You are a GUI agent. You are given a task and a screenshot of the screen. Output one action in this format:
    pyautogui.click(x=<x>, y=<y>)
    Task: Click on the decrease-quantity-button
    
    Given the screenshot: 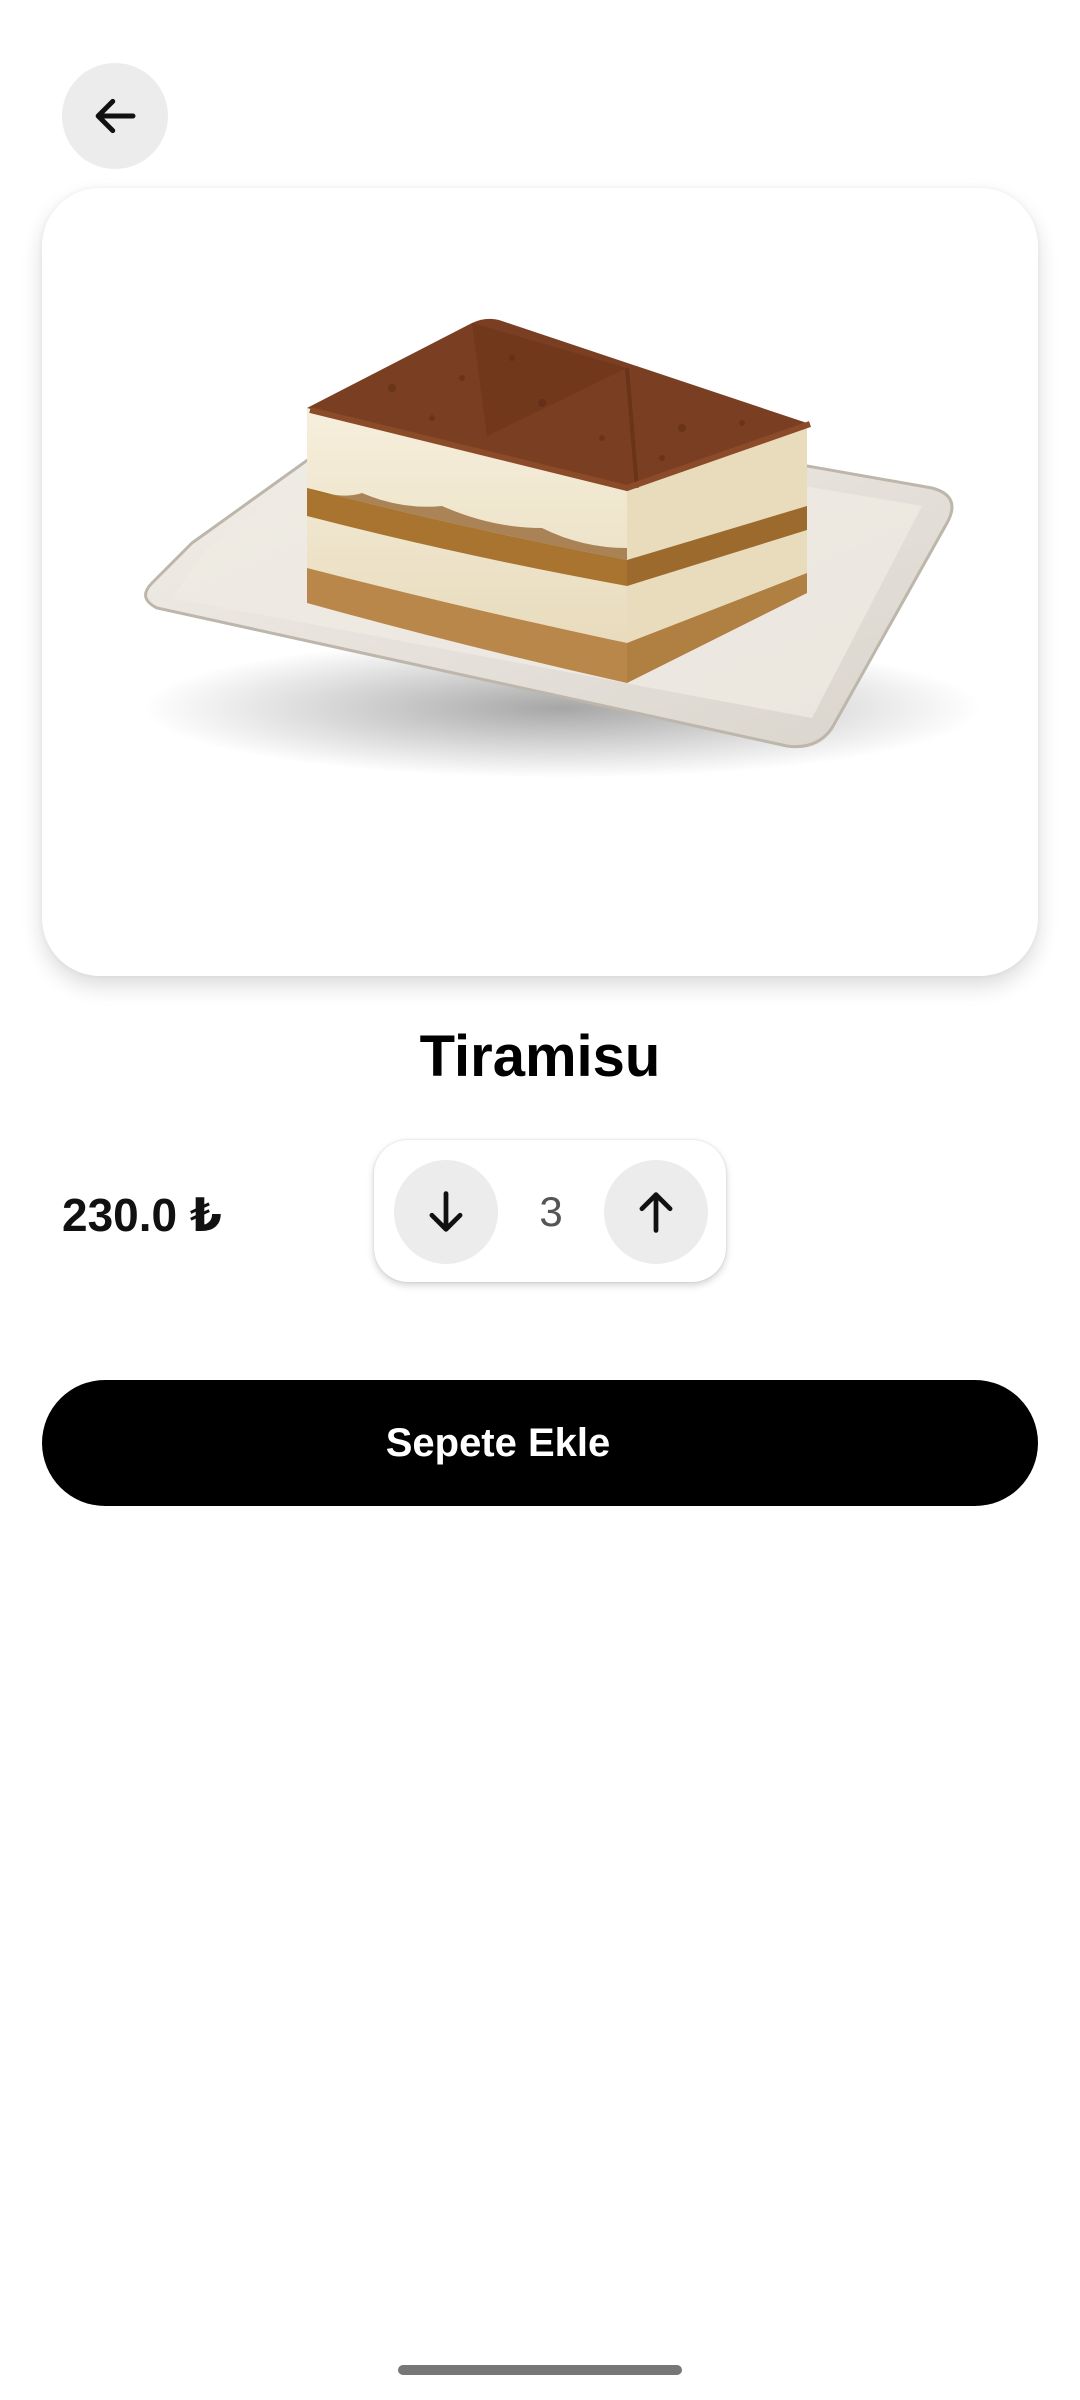 What is the action you would take?
    pyautogui.click(x=446, y=1212)
    